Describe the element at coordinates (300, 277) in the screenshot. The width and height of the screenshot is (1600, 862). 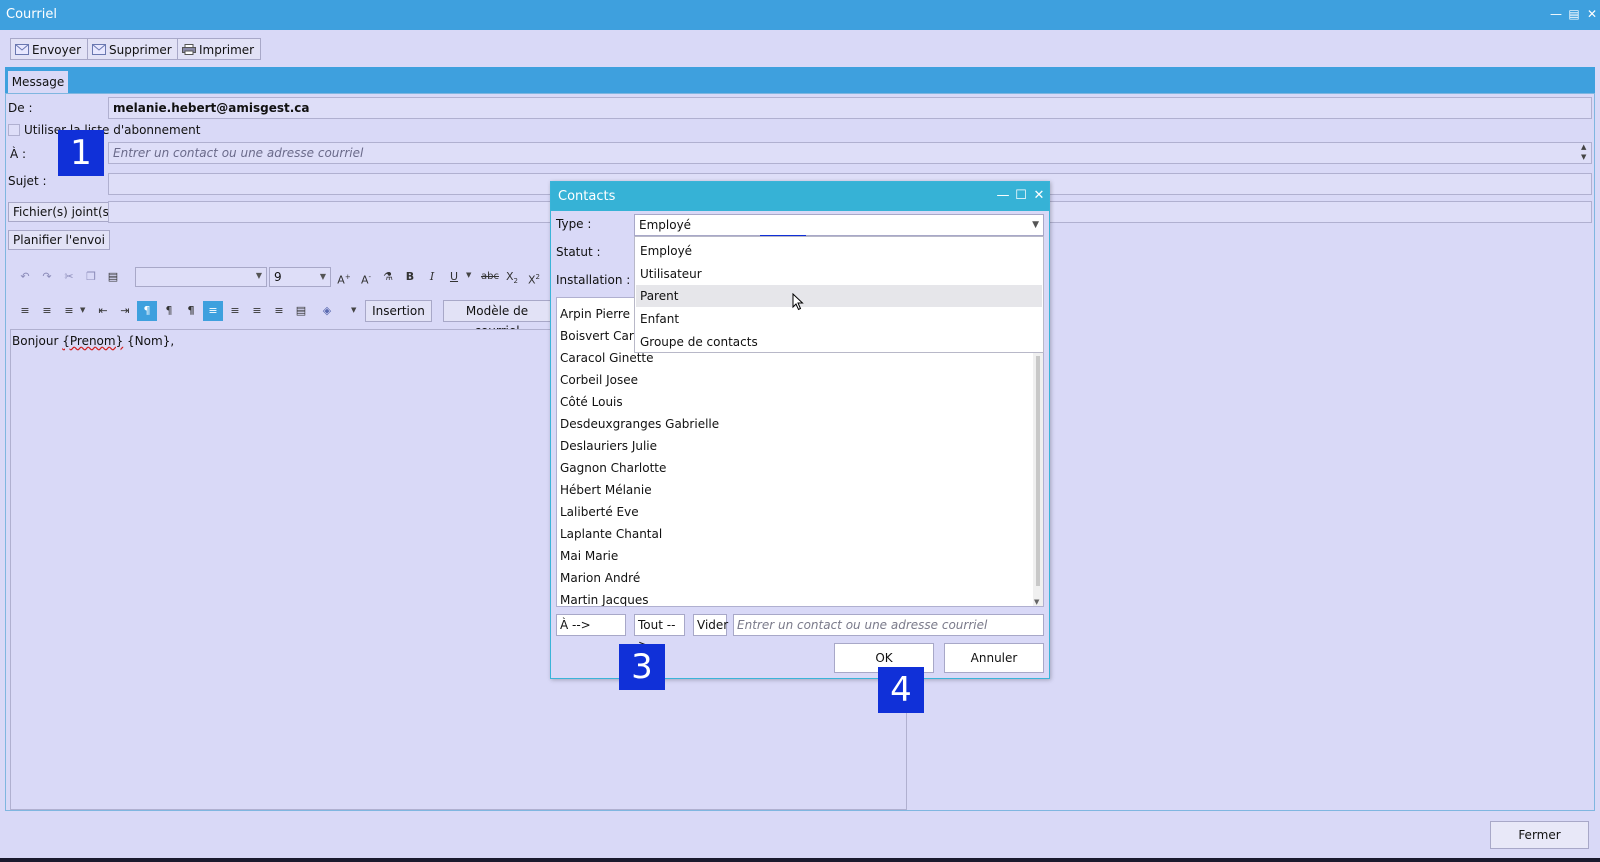
I see `font-size-select: 9 ▼` at that location.